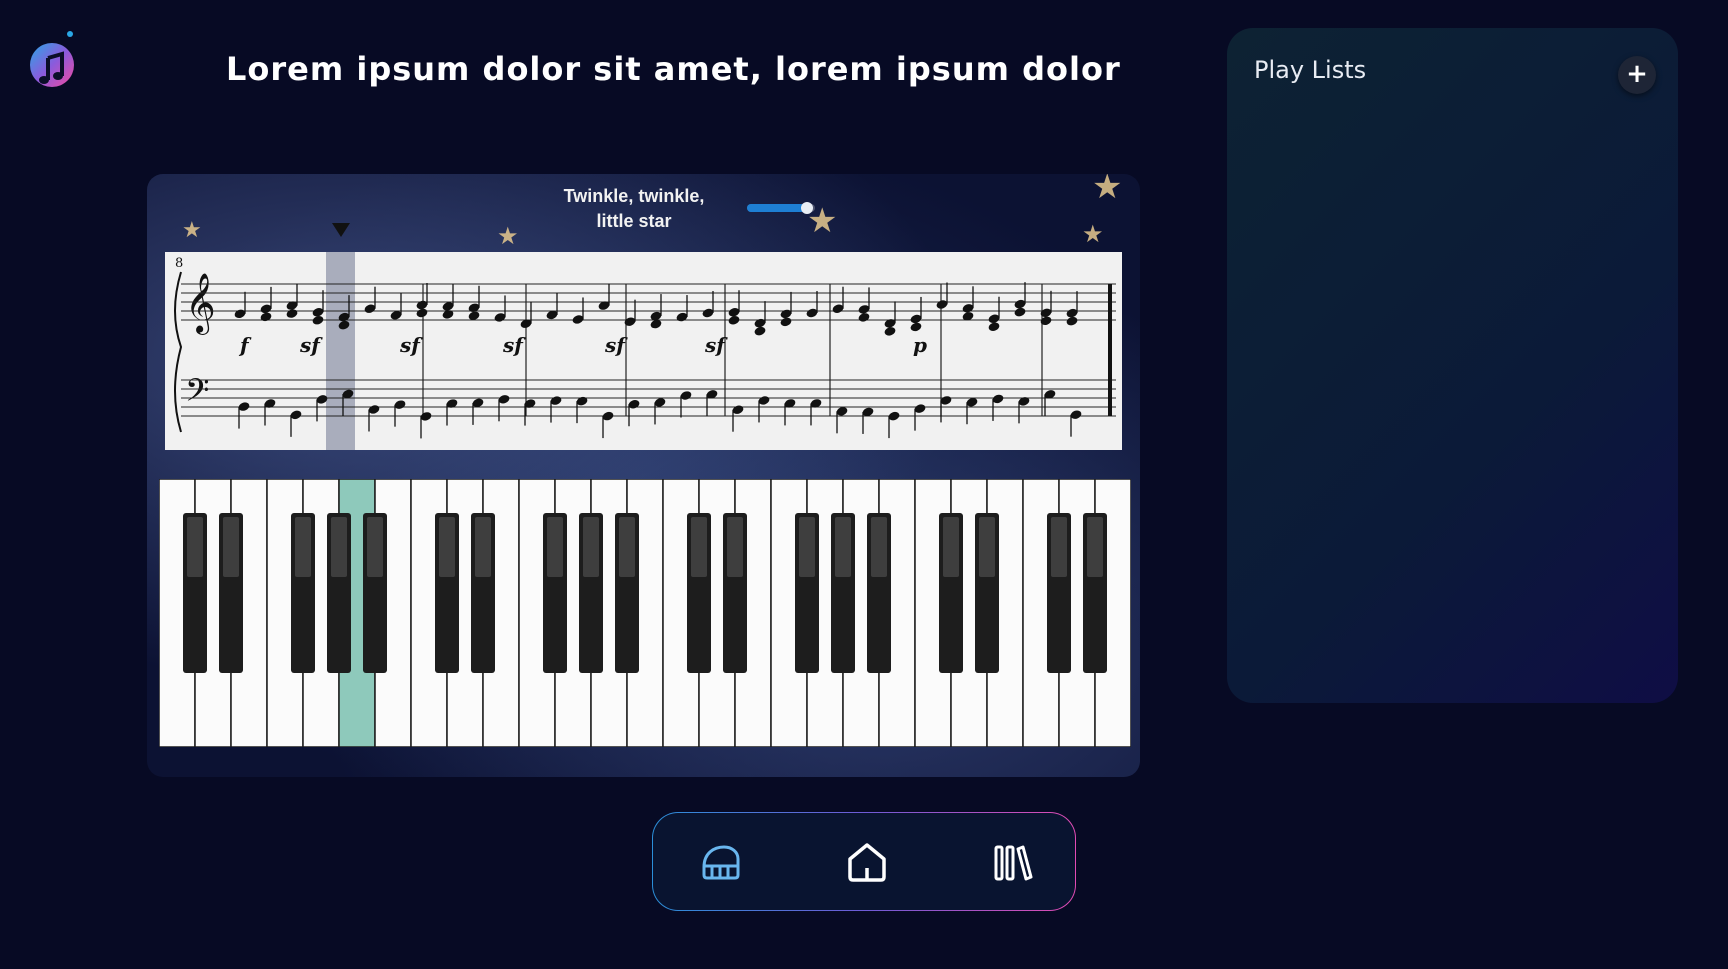  What do you see at coordinates (53, 61) in the screenshot?
I see `app-logo` at bounding box center [53, 61].